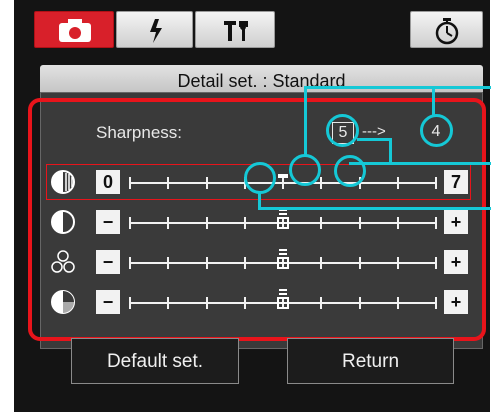  I want to click on tab-timer, so click(446, 29).